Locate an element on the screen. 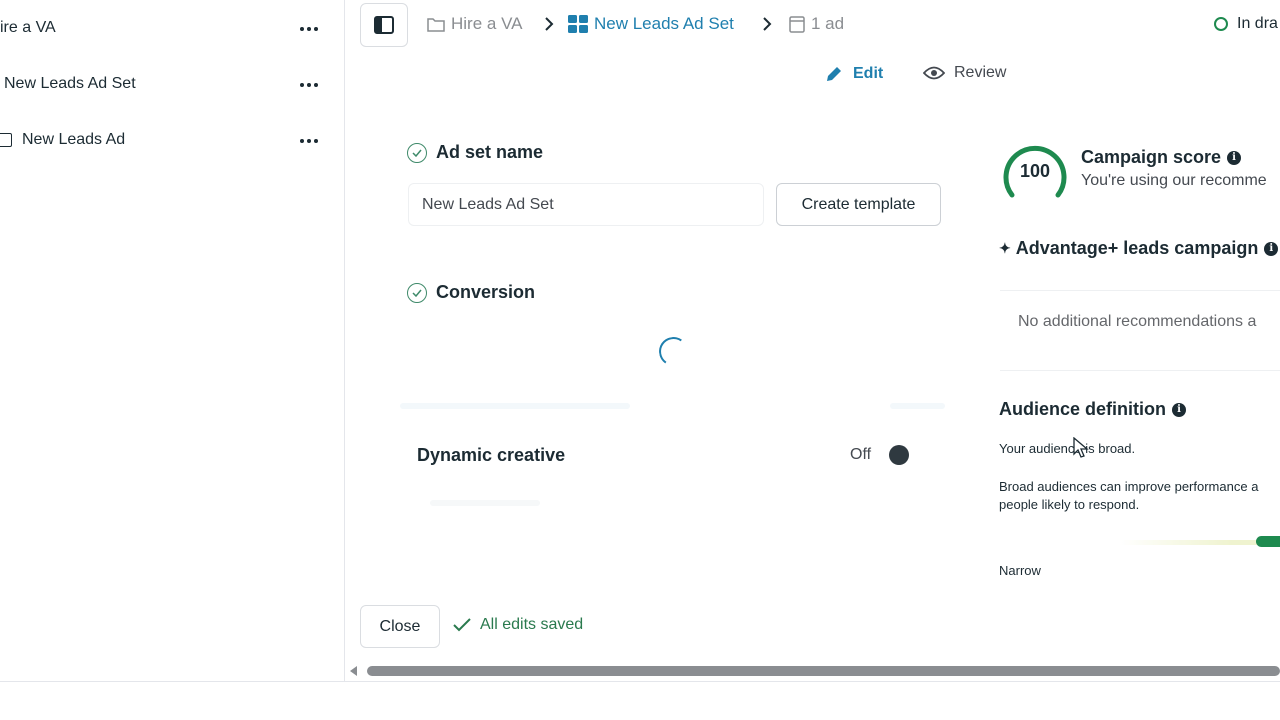 The image size is (1280, 720). tab-review: Review is located at coordinates (964, 73).